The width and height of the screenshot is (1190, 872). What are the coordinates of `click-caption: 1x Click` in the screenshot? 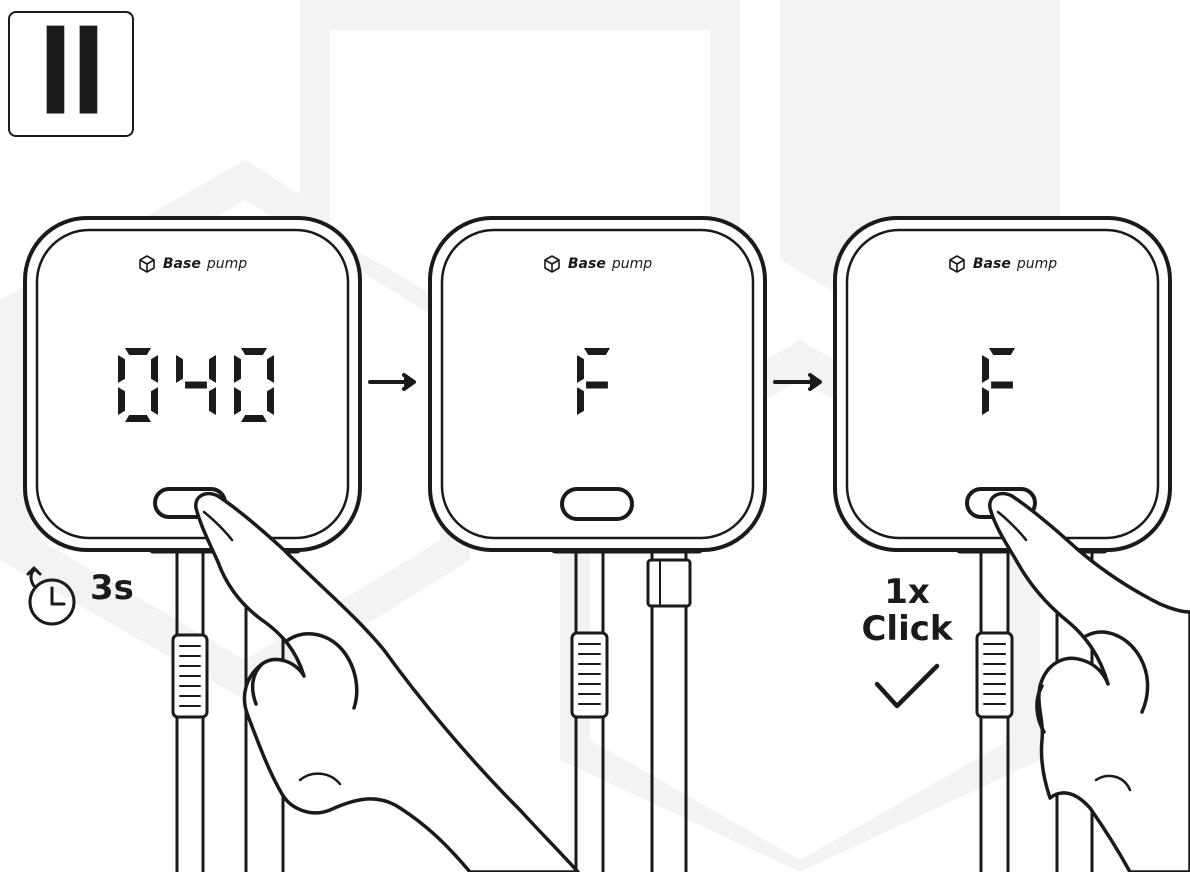 It's located at (907, 610).